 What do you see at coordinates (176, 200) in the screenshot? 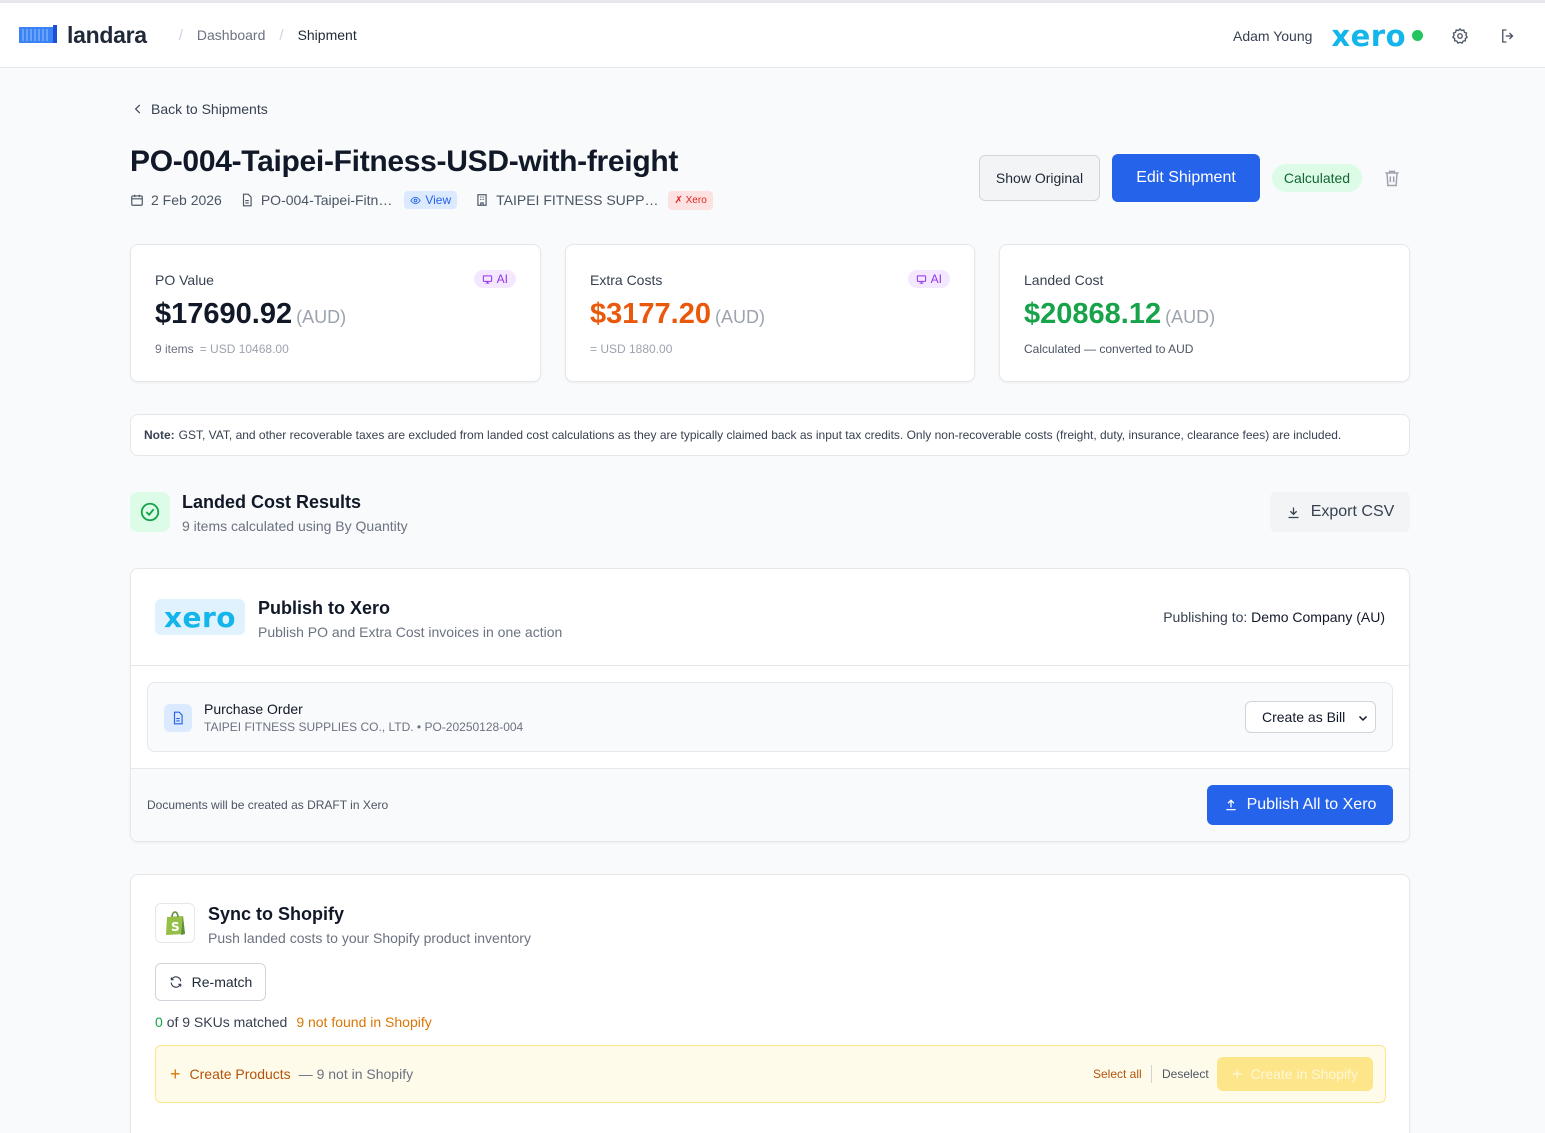
I see `shipment-date: 2 Feb 2026` at bounding box center [176, 200].